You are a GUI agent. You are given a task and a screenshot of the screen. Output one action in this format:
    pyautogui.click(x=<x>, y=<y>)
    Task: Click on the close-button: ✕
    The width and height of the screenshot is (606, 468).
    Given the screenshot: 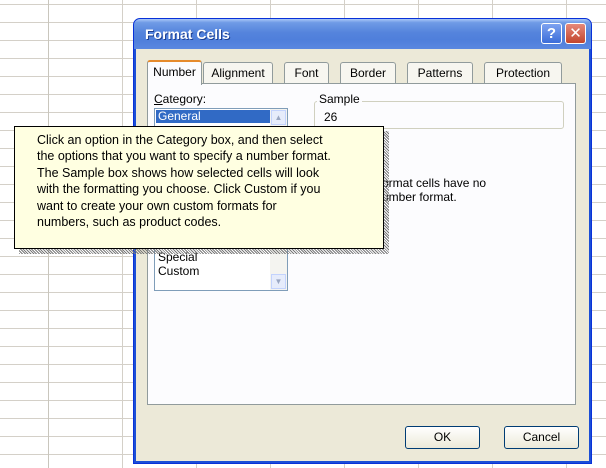 What is the action you would take?
    pyautogui.click(x=575, y=33)
    